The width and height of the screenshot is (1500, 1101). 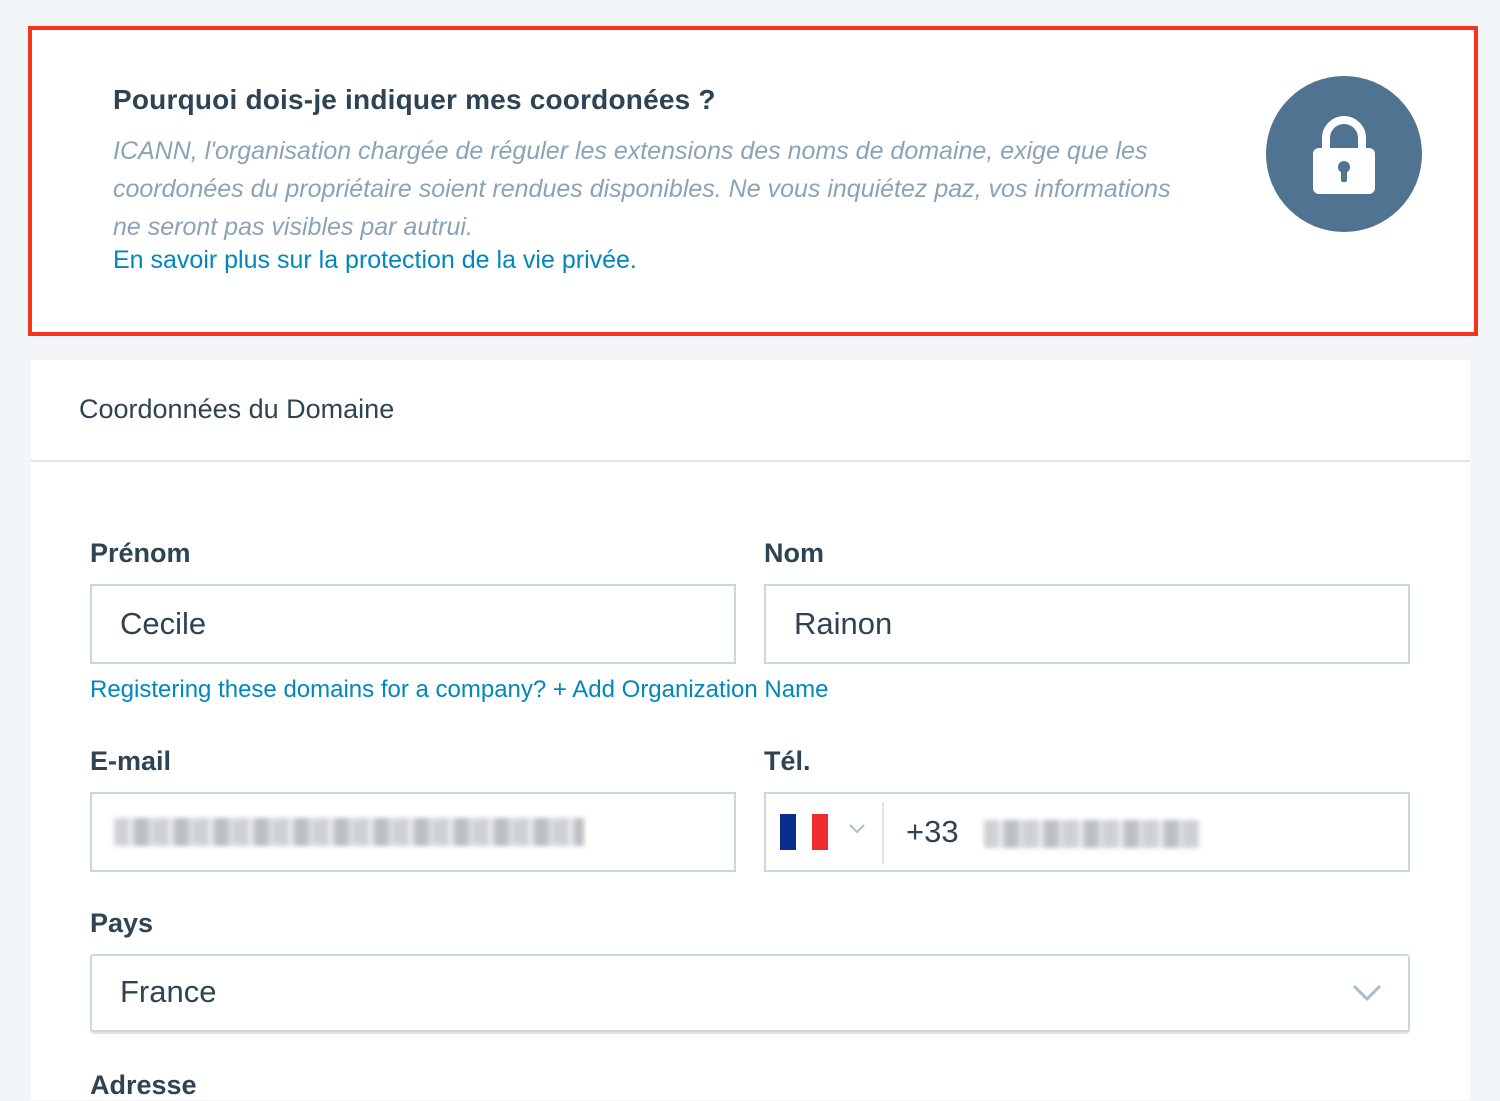 What do you see at coordinates (794, 553) in the screenshot?
I see `last-name-label: Nom` at bounding box center [794, 553].